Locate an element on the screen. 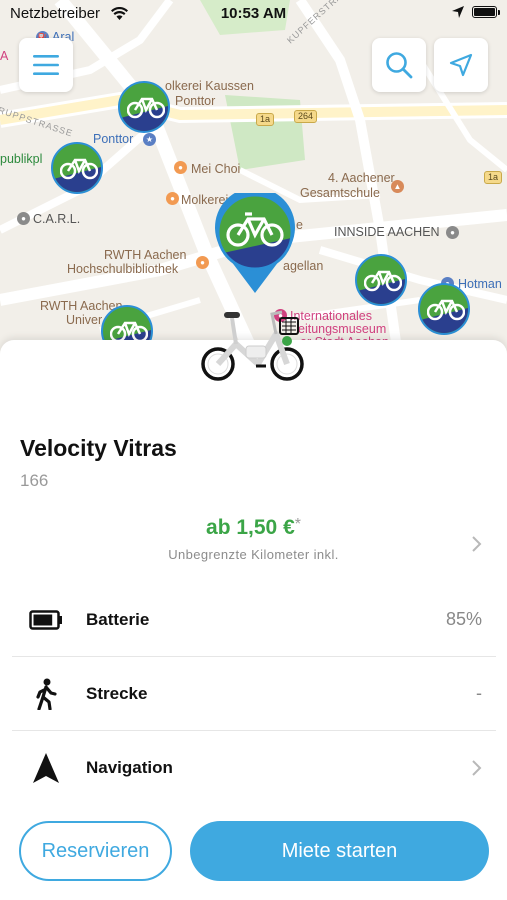 The image size is (507, 900). road-shield: 264 is located at coordinates (306, 116).